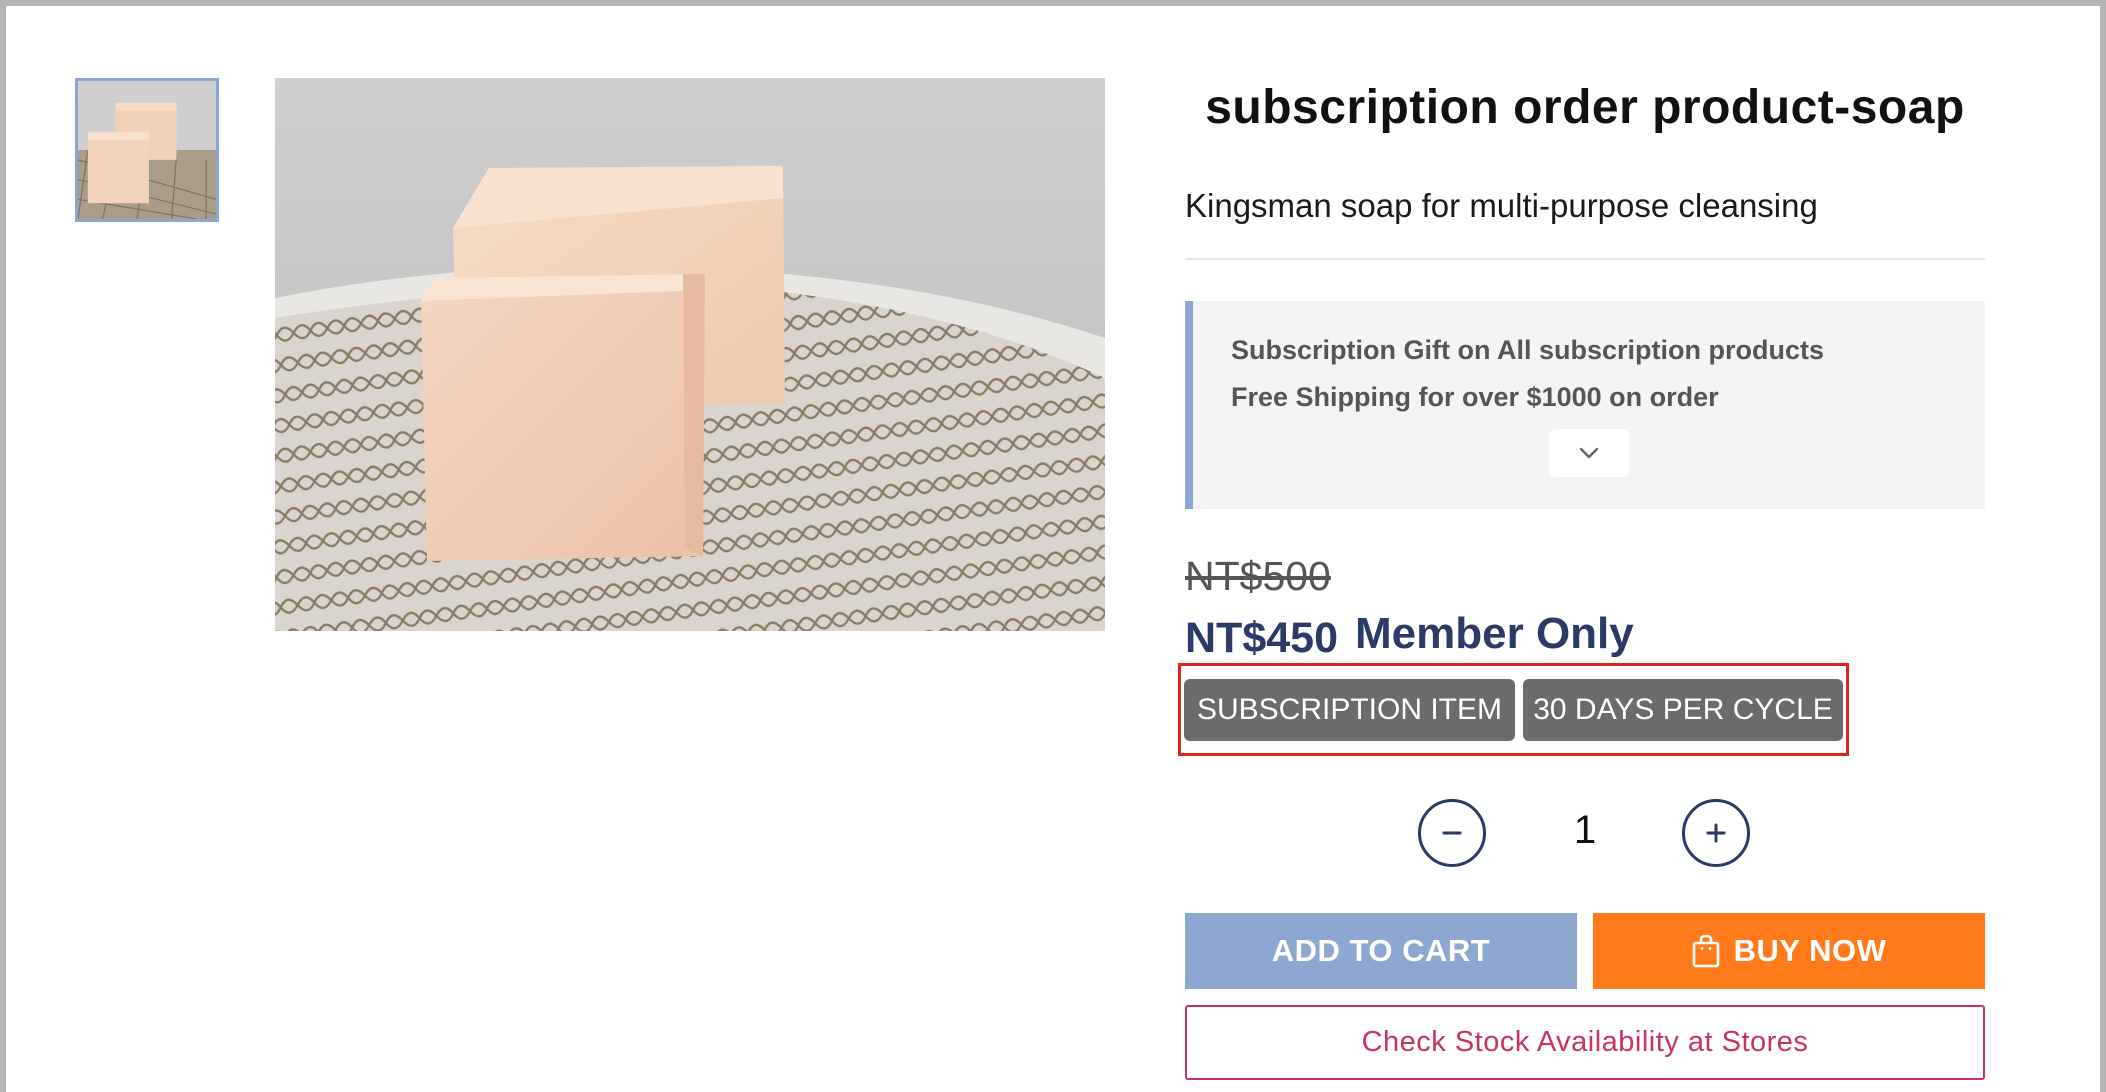 This screenshot has width=2106, height=1092. What do you see at coordinates (1494, 633) in the screenshot?
I see `member-only-label: Member Only` at bounding box center [1494, 633].